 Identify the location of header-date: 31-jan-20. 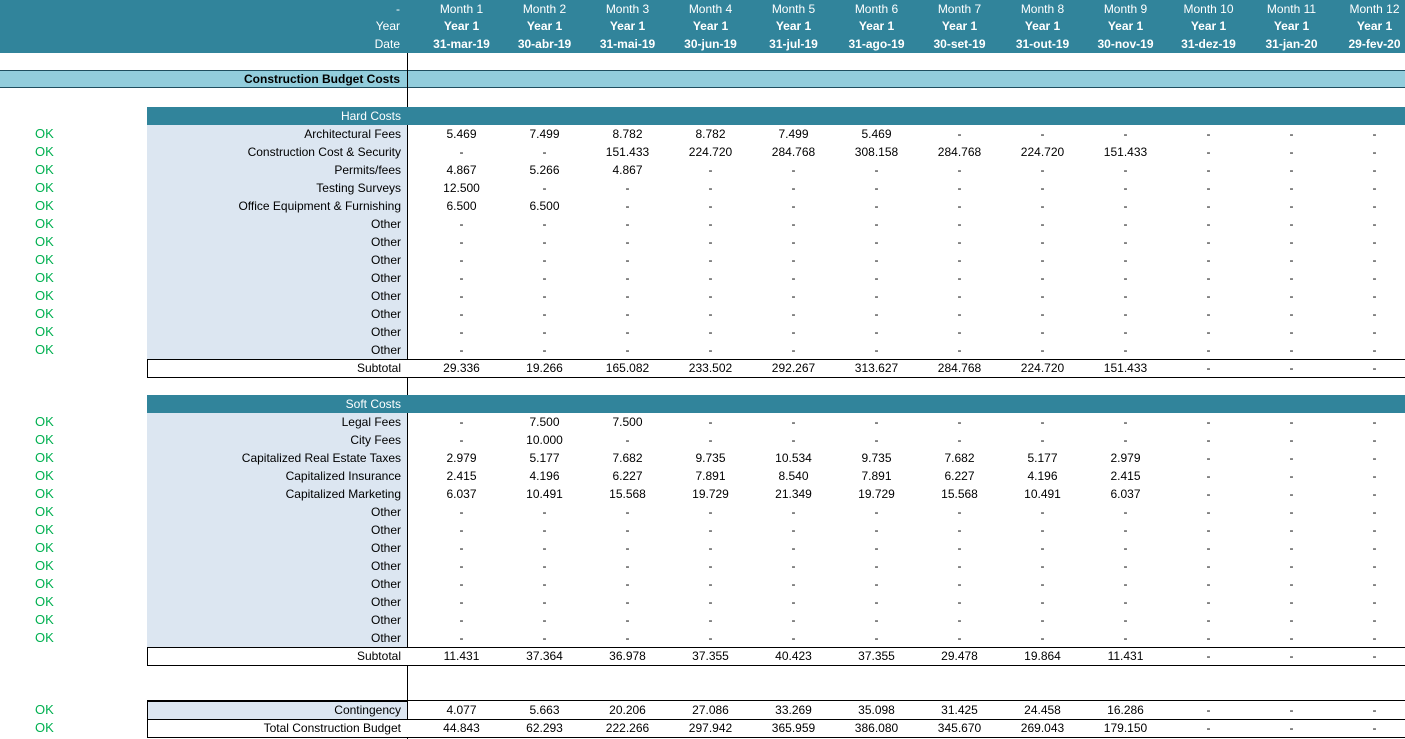
(1291, 44).